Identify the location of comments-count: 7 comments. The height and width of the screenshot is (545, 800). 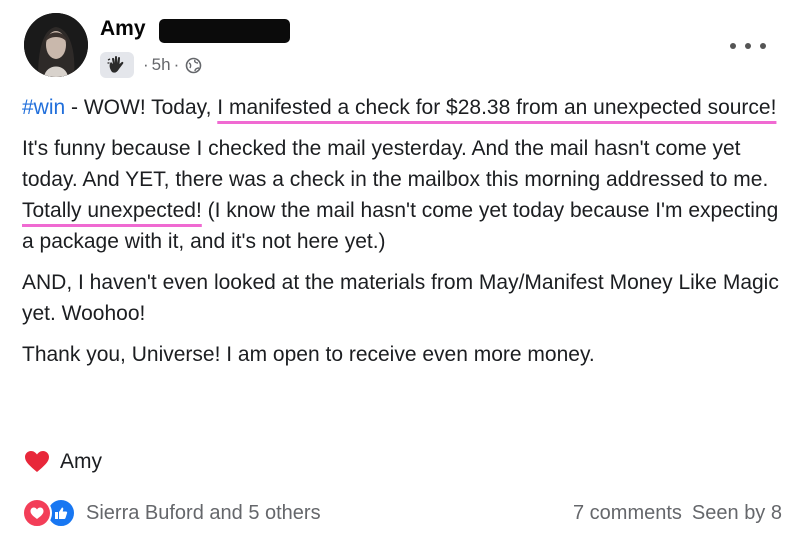
(627, 513).